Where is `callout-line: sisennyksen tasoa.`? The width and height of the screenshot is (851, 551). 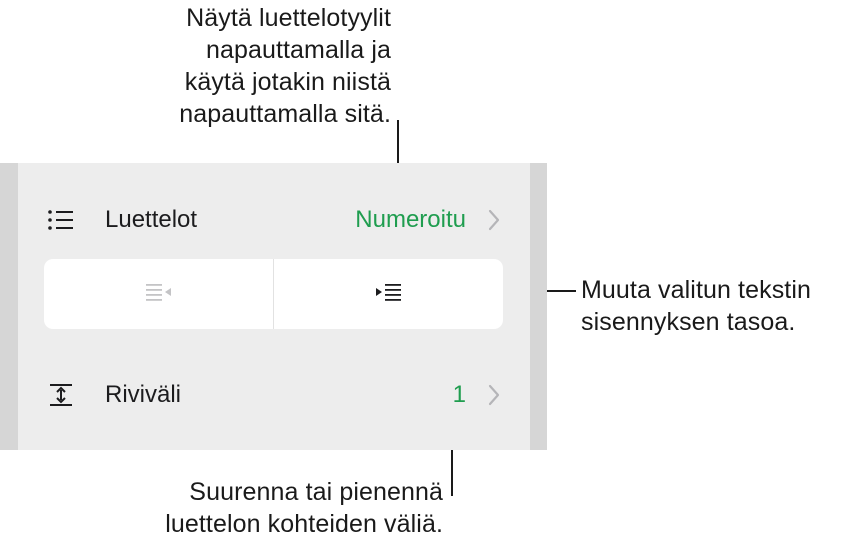
callout-line: sisennyksen tasoa. is located at coordinates (688, 322).